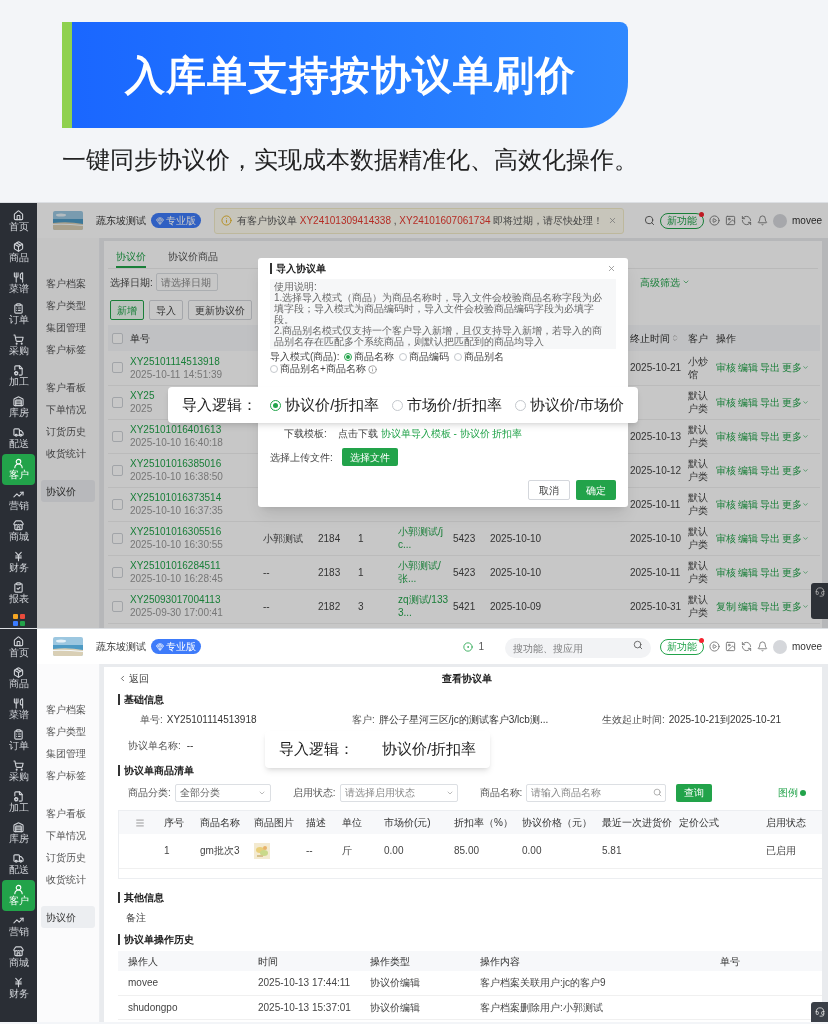  Describe the element at coordinates (613, 220) in the screenshot. I see `close-icon` at that location.